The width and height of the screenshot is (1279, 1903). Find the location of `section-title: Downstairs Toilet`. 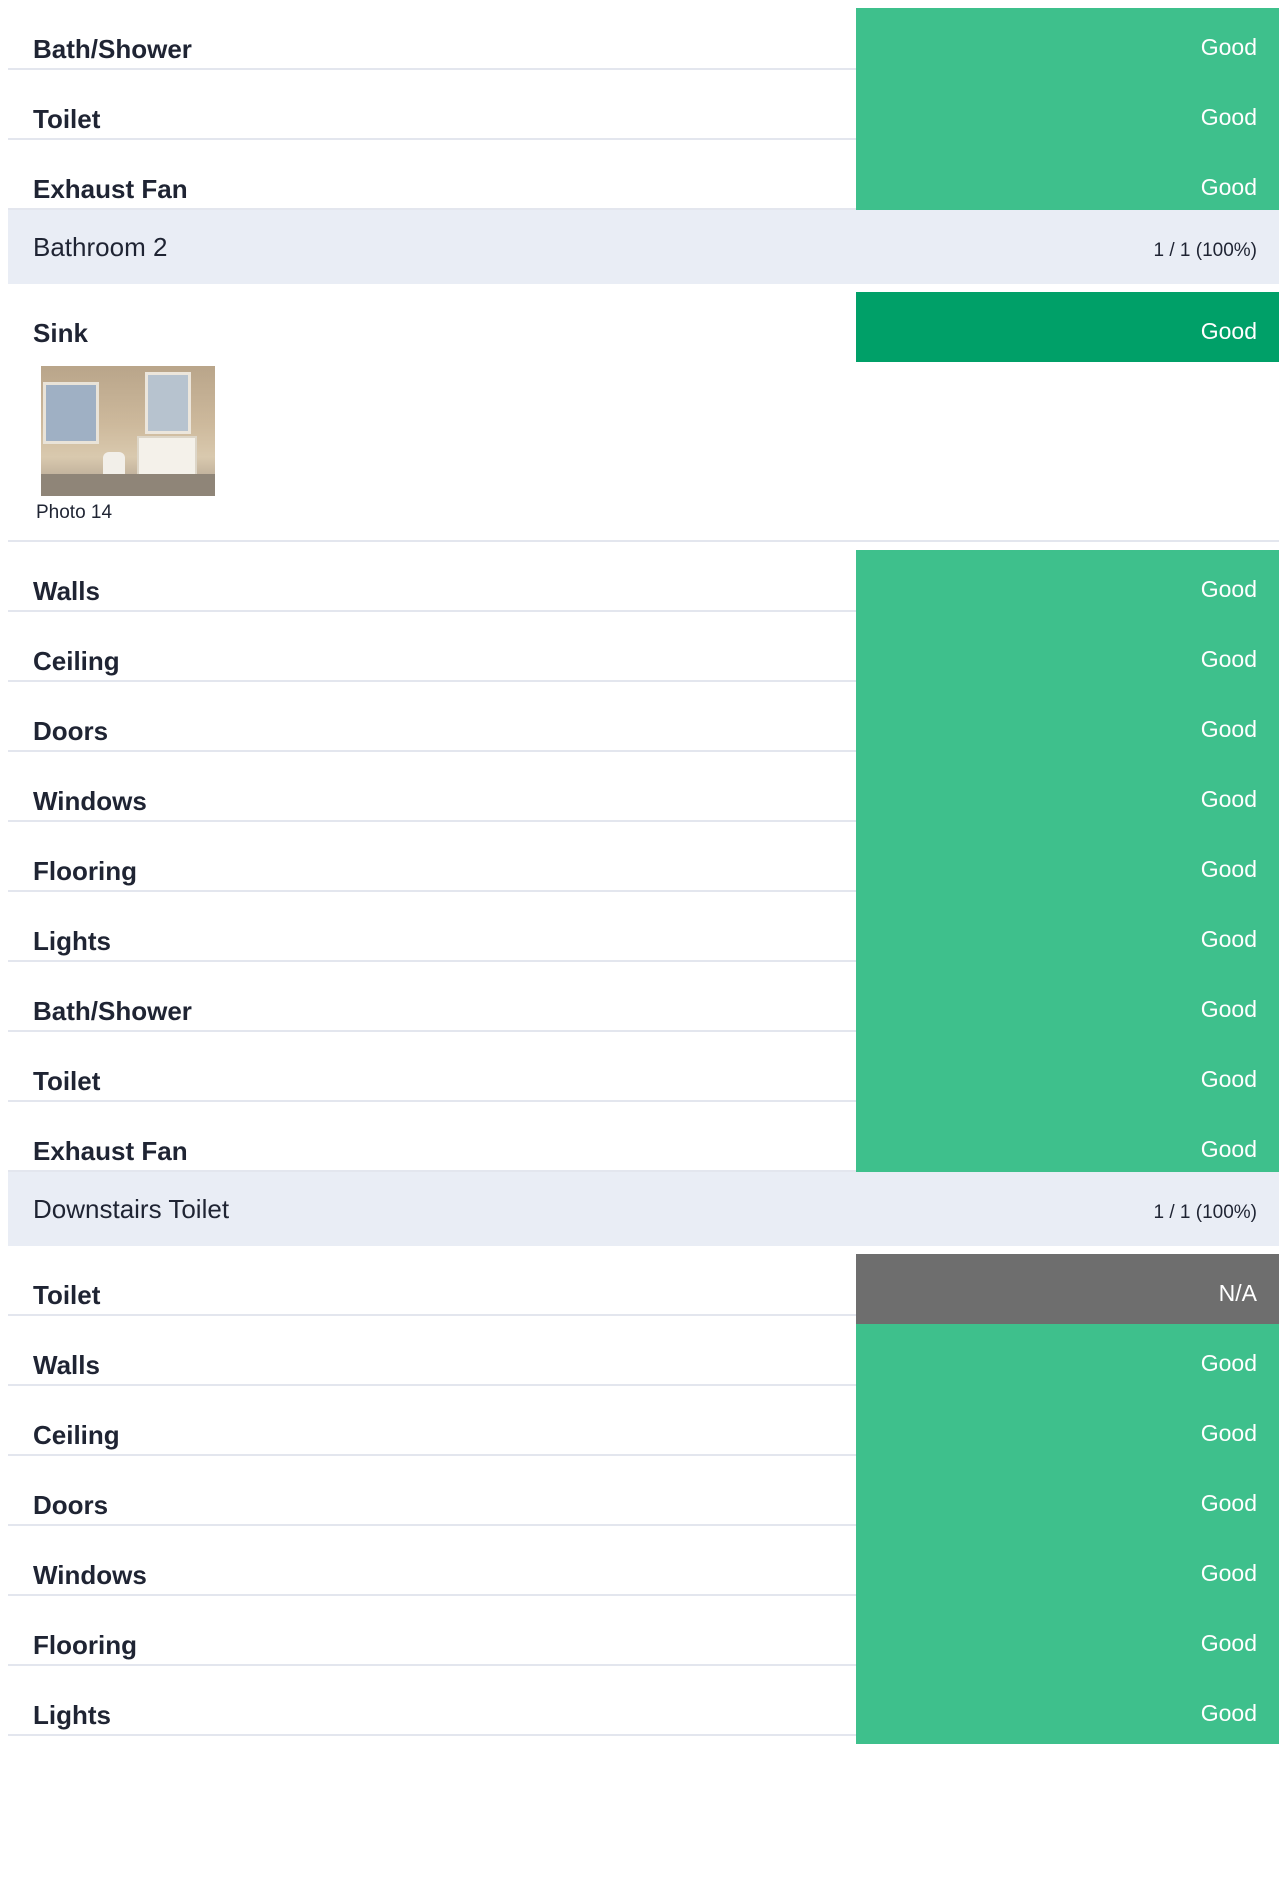

section-title: Downstairs Toilet is located at coordinates (131, 1209).